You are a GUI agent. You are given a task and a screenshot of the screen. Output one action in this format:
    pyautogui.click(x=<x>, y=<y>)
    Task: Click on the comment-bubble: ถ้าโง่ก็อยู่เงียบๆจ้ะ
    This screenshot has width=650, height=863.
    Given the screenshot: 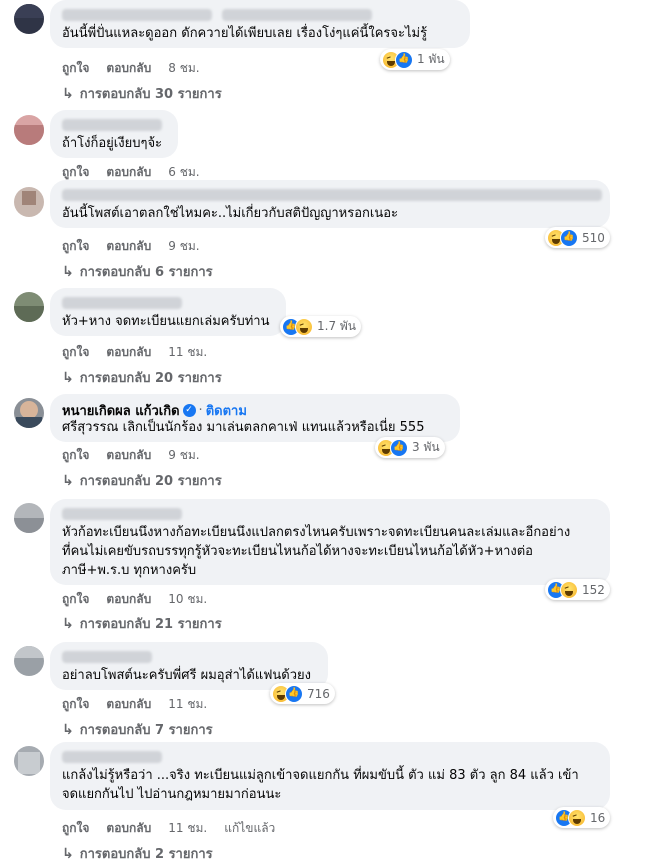 What is the action you would take?
    pyautogui.click(x=114, y=134)
    